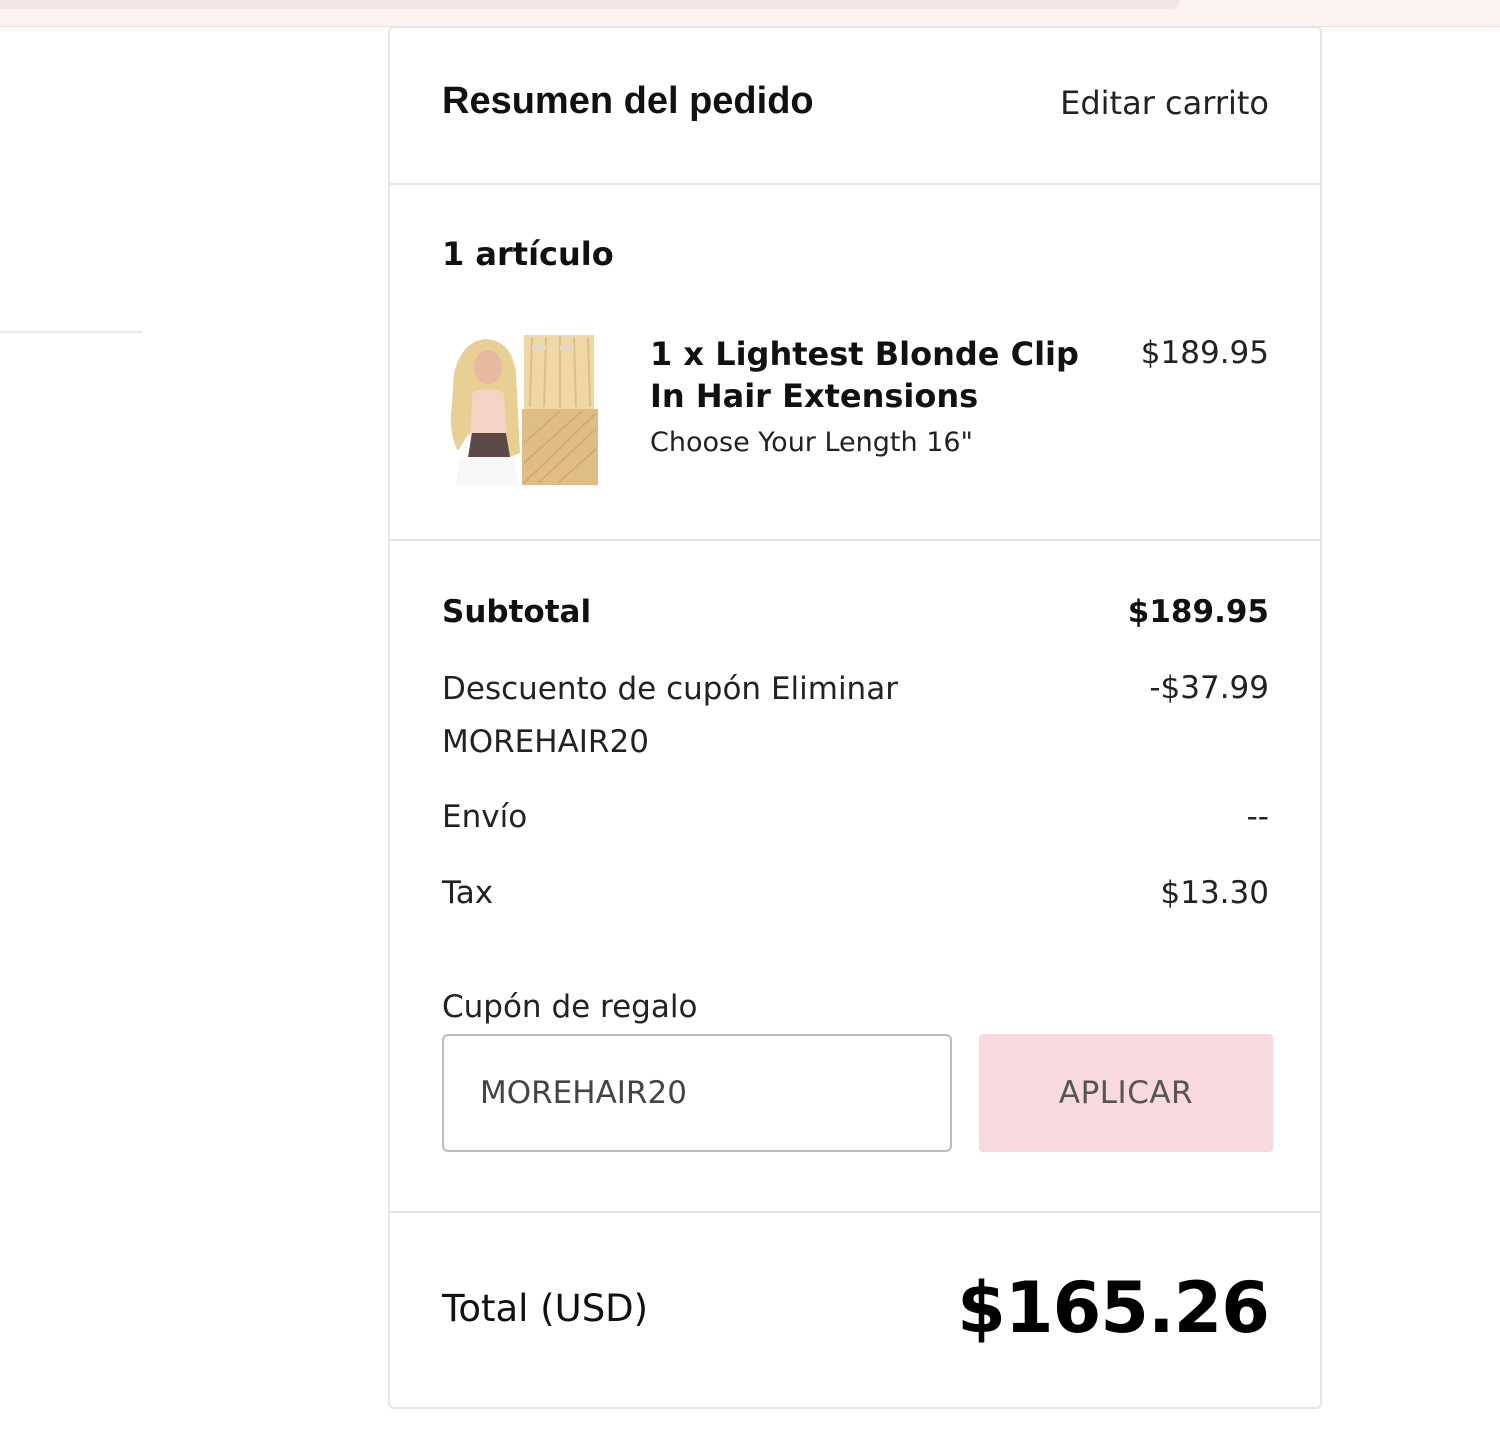 This screenshot has height=1455, width=1500. I want to click on left-divider, so click(71, 332).